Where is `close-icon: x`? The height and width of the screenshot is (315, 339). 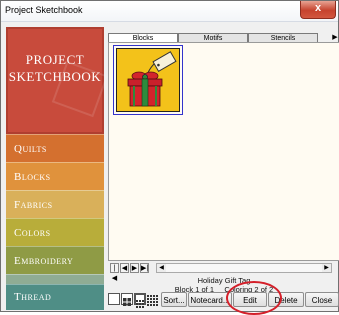
close-icon: x is located at coordinates (318, 8).